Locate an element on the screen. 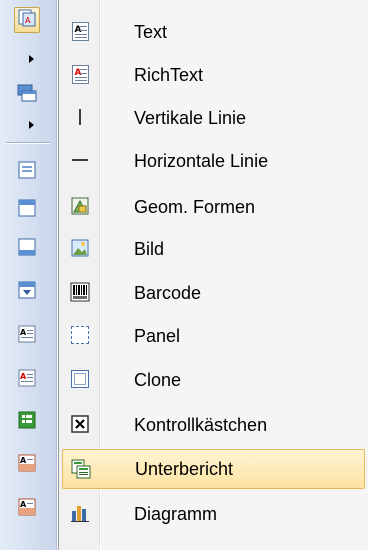  menu-item-text: A Text is located at coordinates (213, 32).